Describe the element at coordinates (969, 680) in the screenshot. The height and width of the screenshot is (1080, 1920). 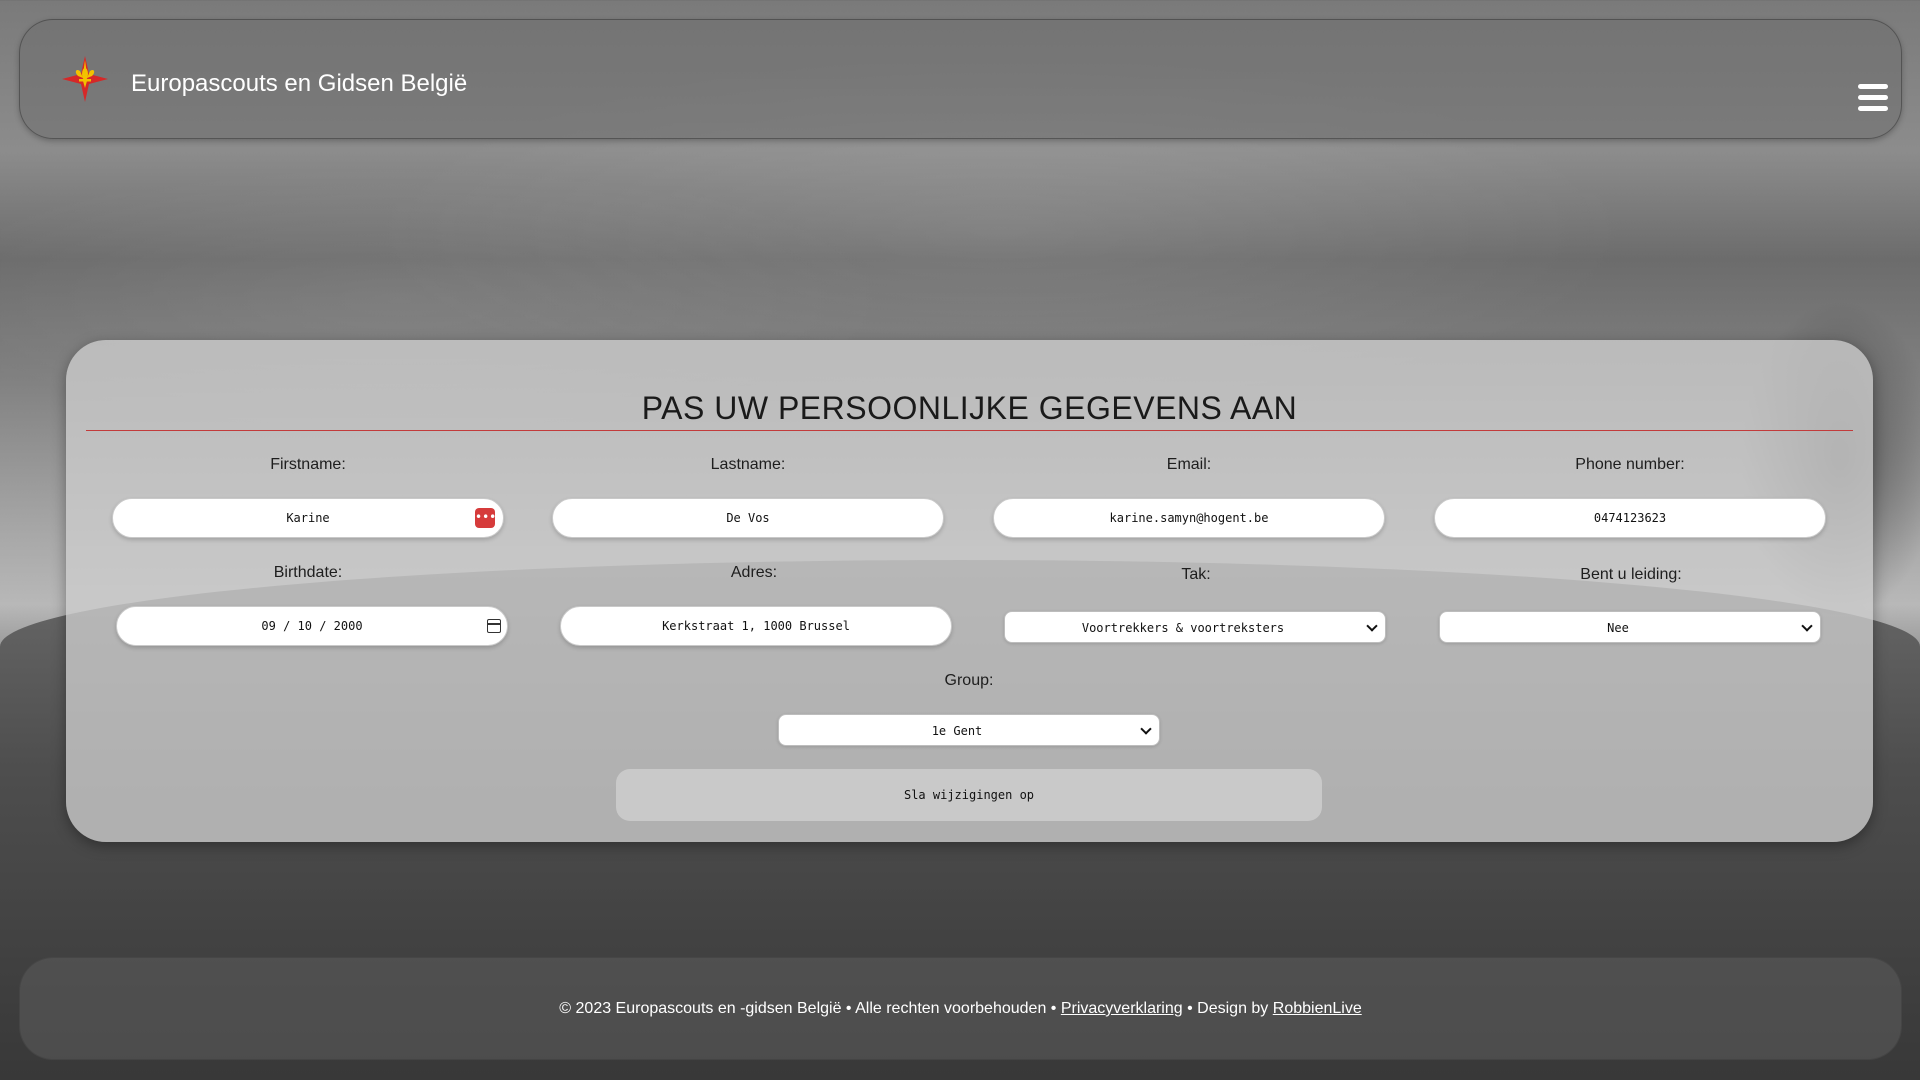
I see `group-label: Group:` at that location.